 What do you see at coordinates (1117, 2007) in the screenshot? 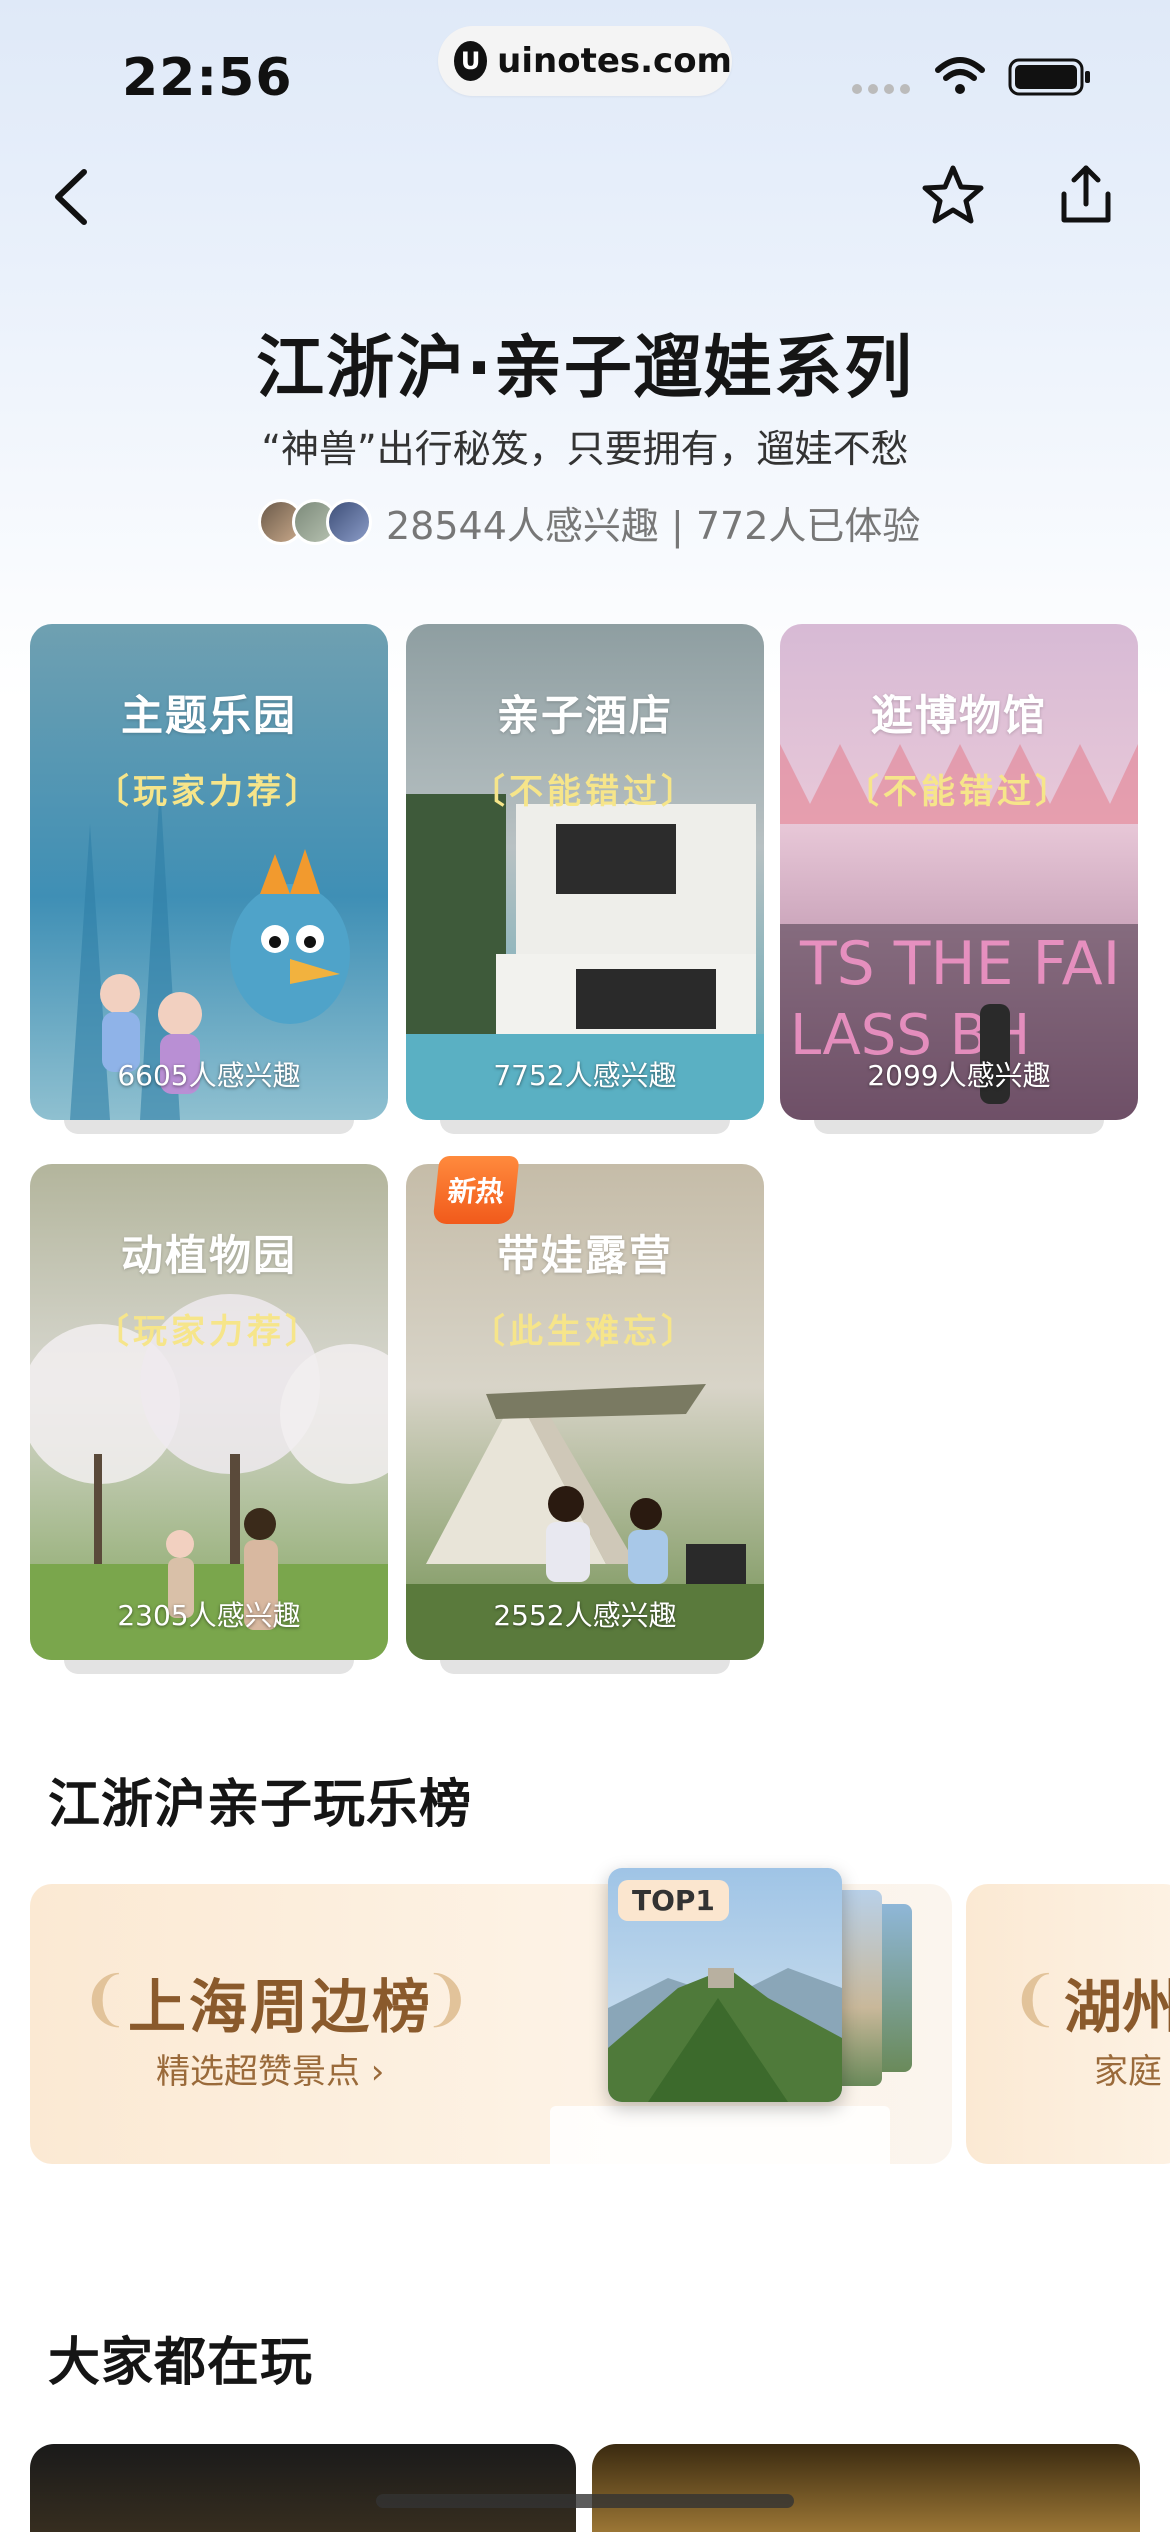
I see `ranking-card-title: 湖州` at bounding box center [1117, 2007].